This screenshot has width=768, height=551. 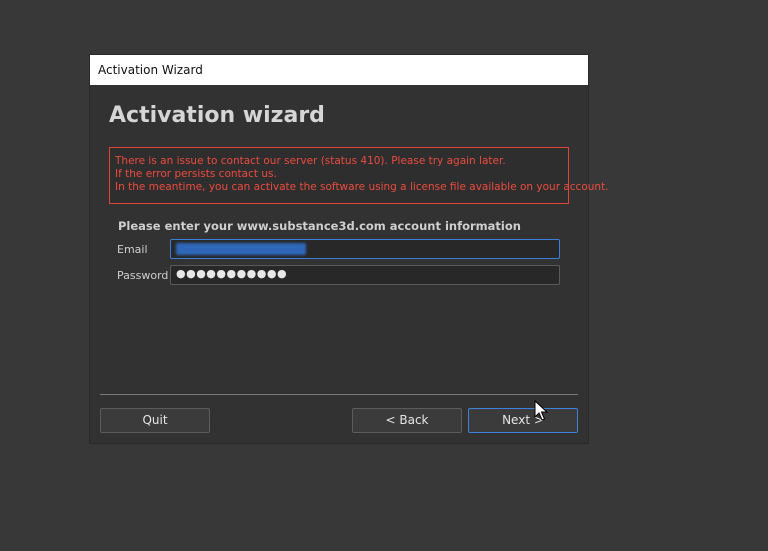 What do you see at coordinates (155, 420) in the screenshot?
I see `quit-button: Quit` at bounding box center [155, 420].